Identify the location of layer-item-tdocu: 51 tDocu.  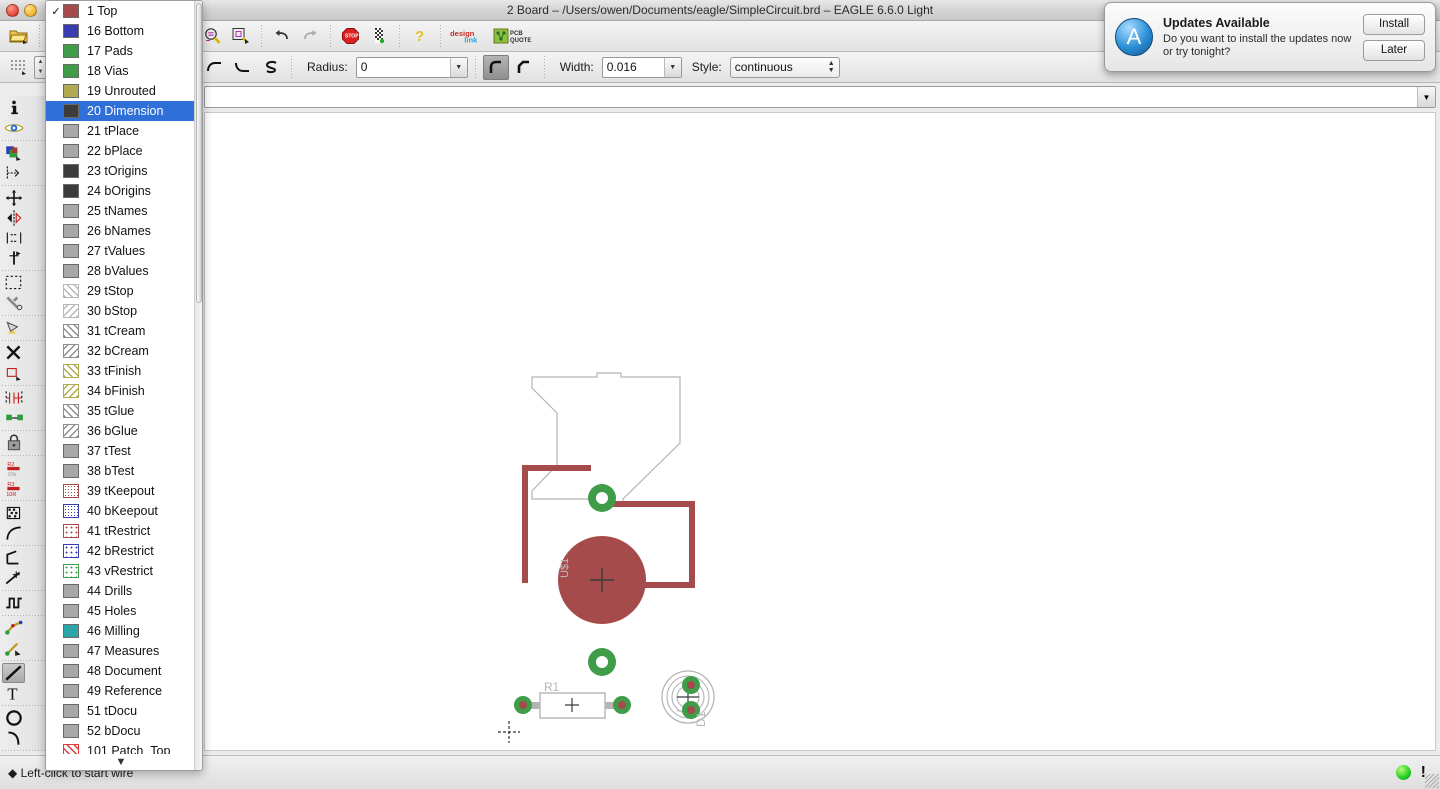
(121, 711).